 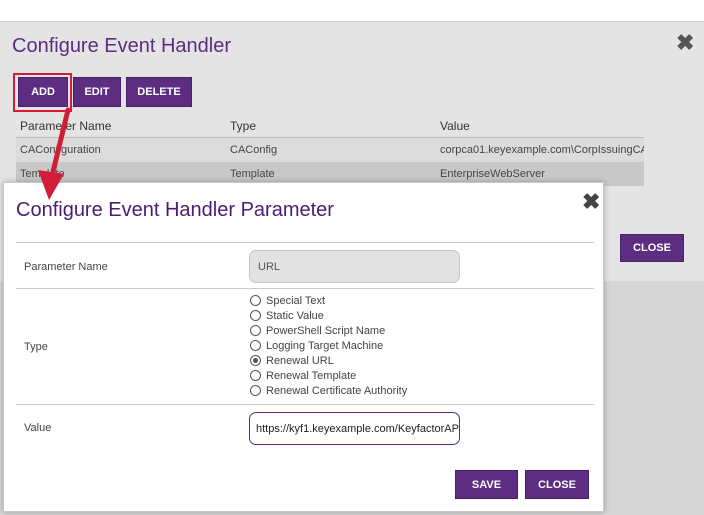 I want to click on type-option-special-text: Special Text, so click(x=287, y=300).